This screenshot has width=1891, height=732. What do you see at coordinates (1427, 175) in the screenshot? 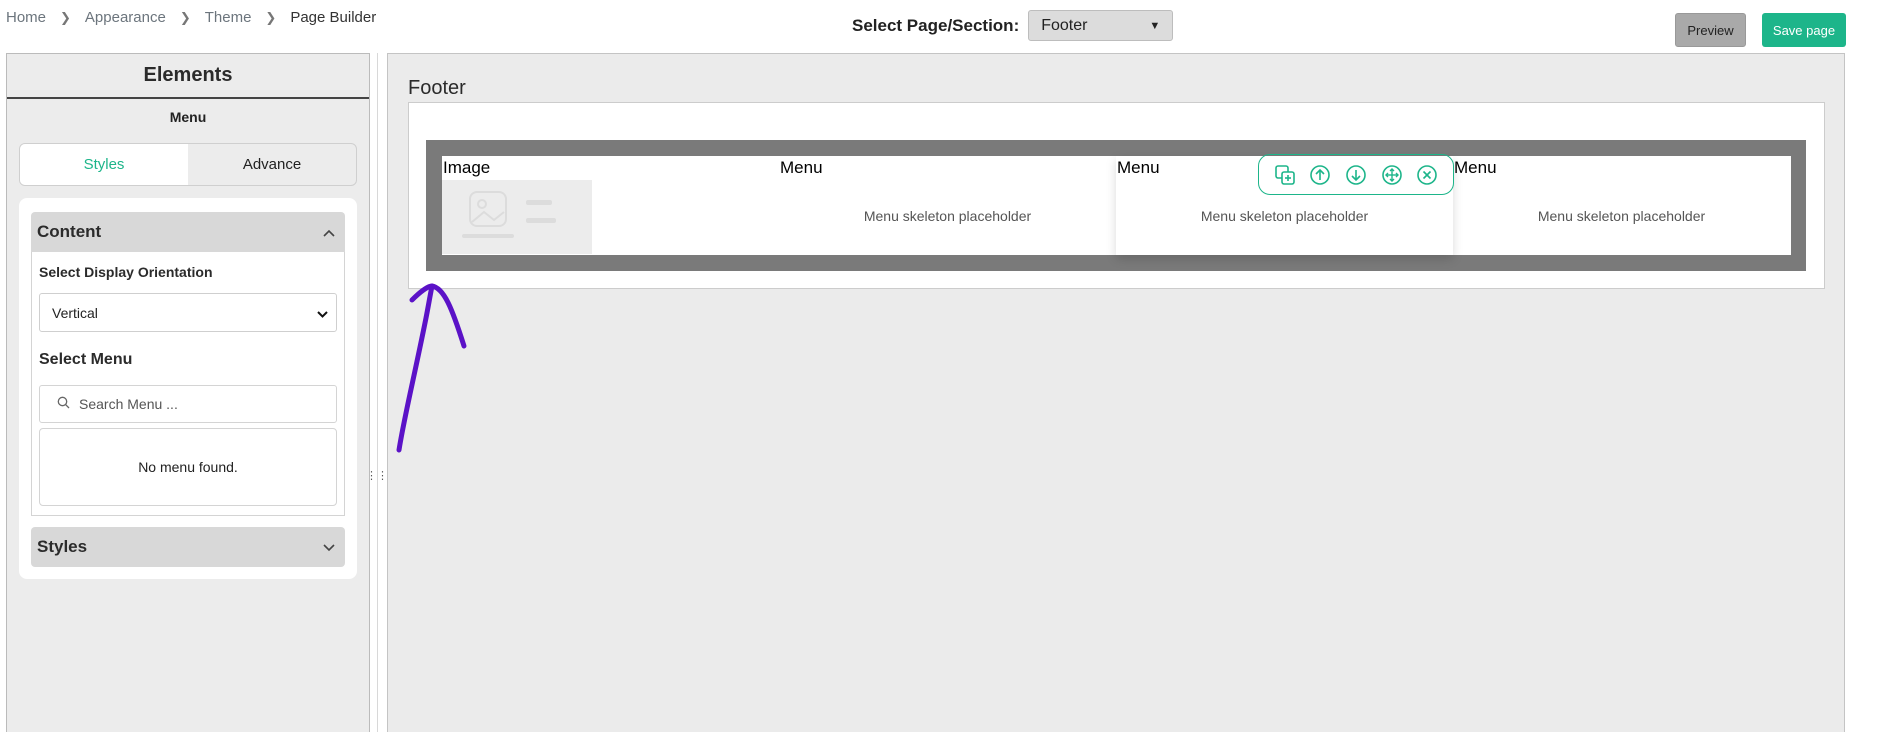
I see `delete-icon` at bounding box center [1427, 175].